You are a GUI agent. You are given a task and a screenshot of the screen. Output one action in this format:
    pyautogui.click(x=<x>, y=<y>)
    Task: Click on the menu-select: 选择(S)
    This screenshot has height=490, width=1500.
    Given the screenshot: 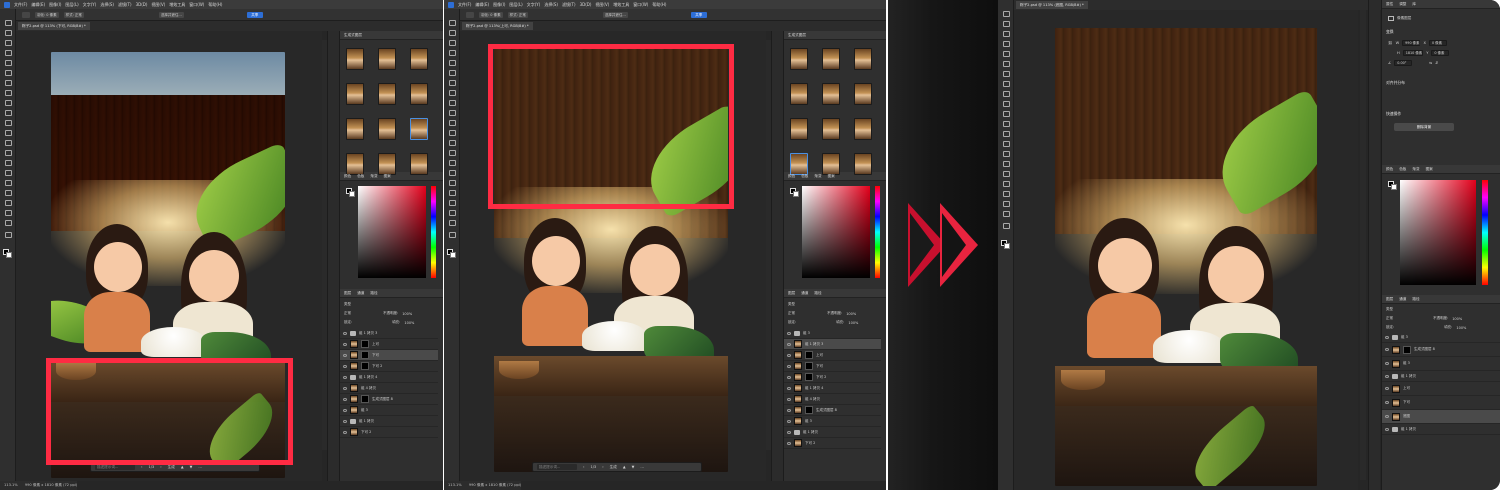 What is the action you would take?
    pyautogui.click(x=551, y=5)
    